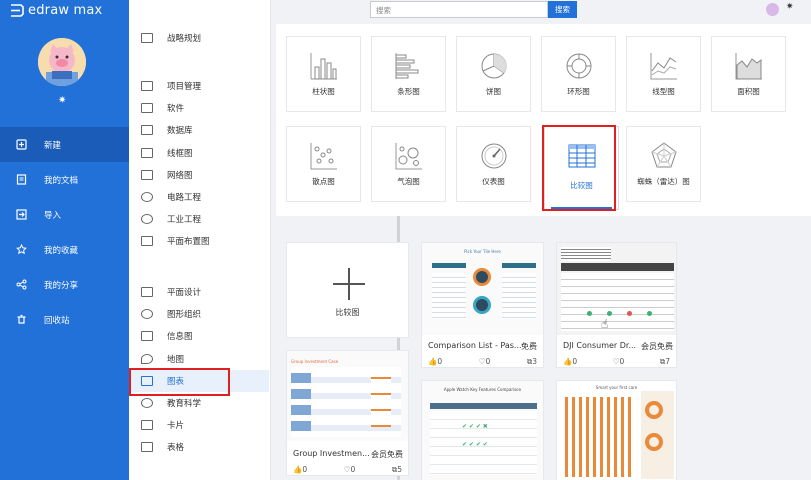 This screenshot has width=811, height=480. I want to click on category-item-industrial: 工业工程, so click(199, 219).